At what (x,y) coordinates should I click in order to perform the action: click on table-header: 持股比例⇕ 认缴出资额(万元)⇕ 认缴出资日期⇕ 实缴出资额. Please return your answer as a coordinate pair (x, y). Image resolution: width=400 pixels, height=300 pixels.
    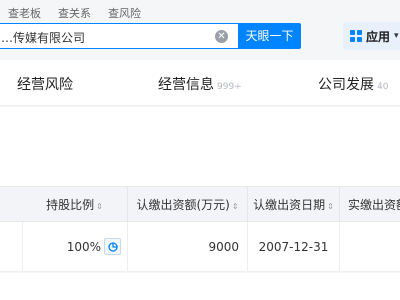
    Looking at the image, I should click on (200, 204).